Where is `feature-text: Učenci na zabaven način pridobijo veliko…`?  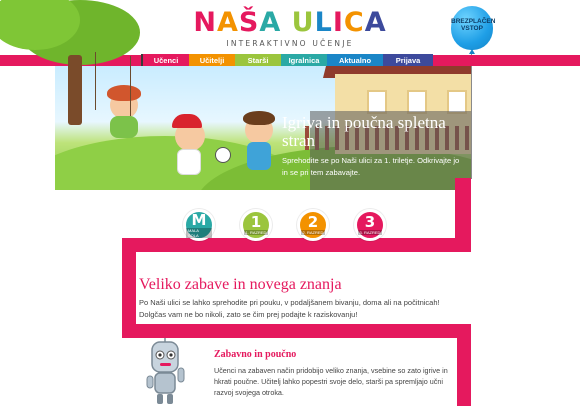
feature-text: Učenci na zabaven način pridobijo veliko… is located at coordinates (331, 381).